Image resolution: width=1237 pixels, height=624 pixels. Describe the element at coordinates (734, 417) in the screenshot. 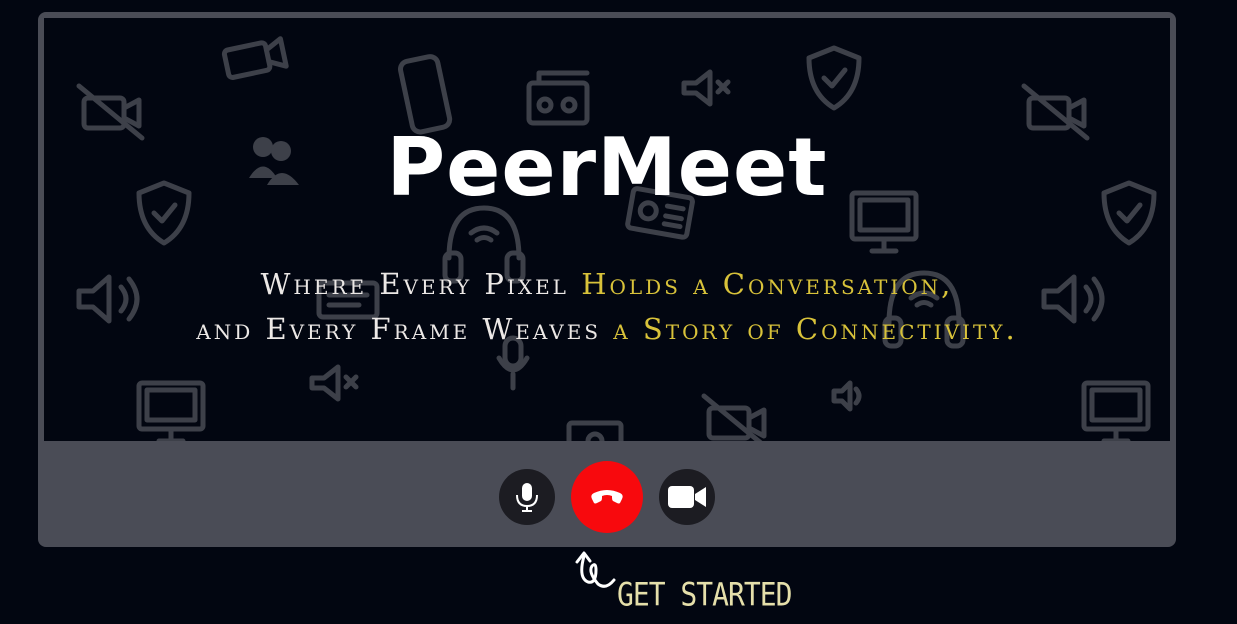

I see `video-off-icon` at that location.